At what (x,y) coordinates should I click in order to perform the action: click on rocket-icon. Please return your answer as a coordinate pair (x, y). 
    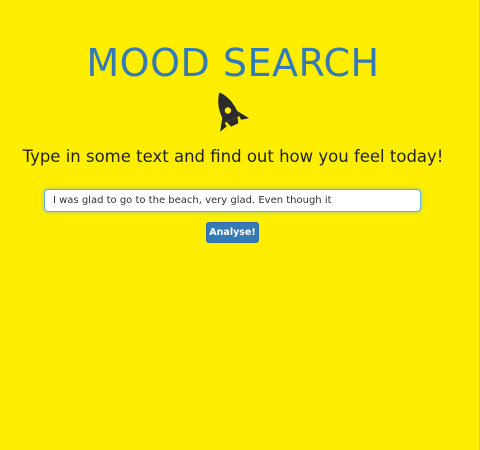
    Looking at the image, I should click on (234, 112).